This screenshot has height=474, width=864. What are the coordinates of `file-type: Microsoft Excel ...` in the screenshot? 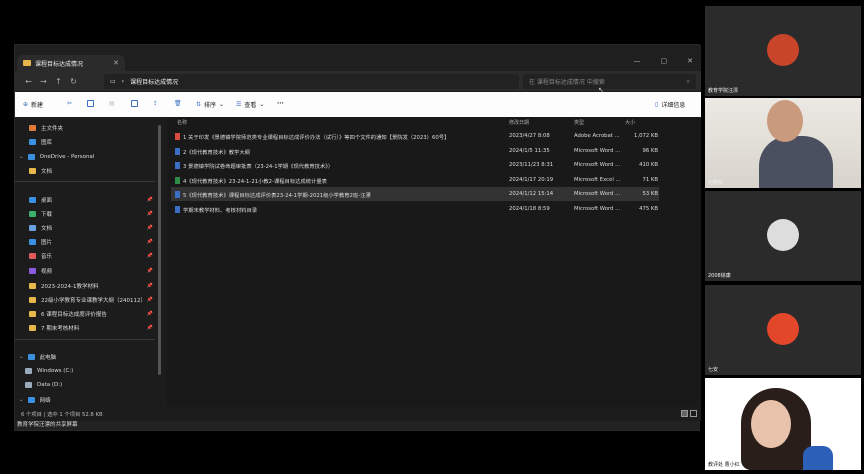 It's located at (597, 179).